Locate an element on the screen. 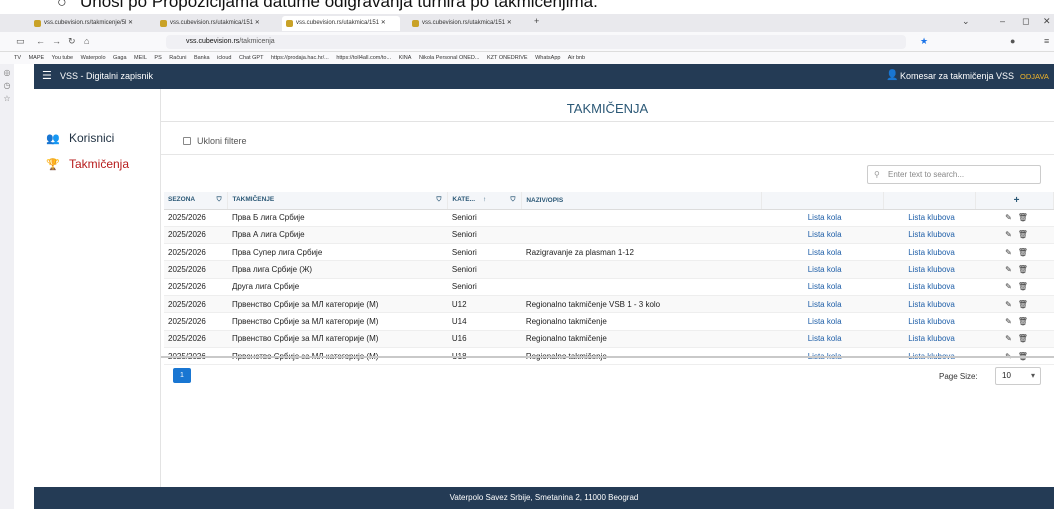 Image resolution: width=1054 pixels, height=509 pixels. page-size-select: 10 ▾ is located at coordinates (1018, 376).